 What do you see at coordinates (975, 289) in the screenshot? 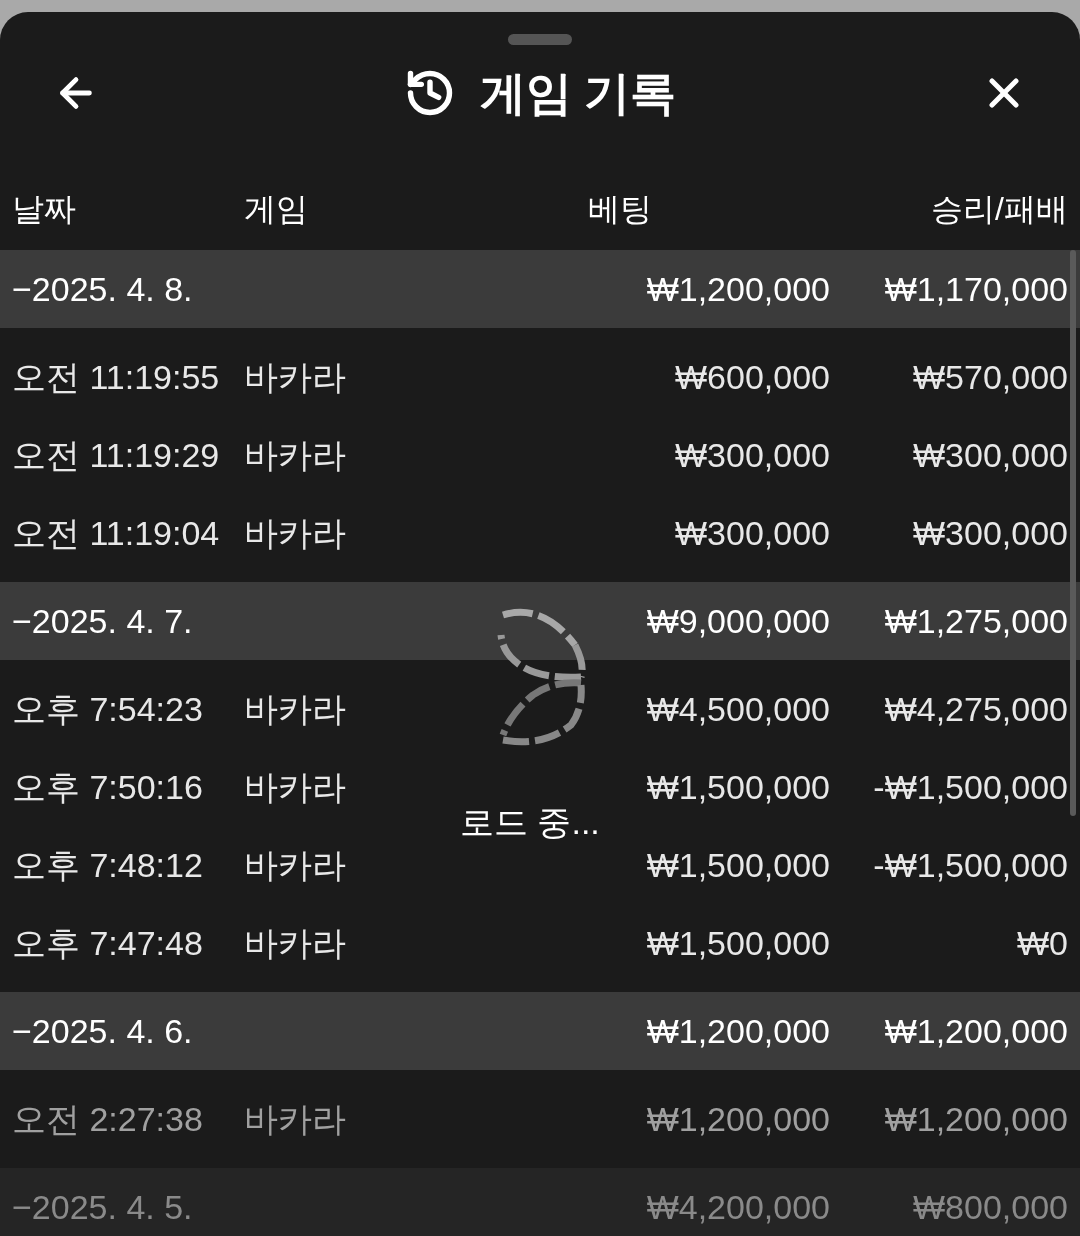
I see `group-result-total: ₩1,170,000` at bounding box center [975, 289].